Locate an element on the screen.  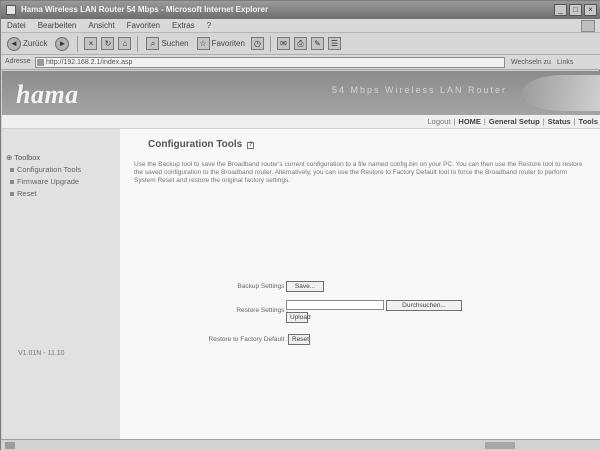
sidebar-item-label: Firmware Upgrade is located at coordinates (48, 181).